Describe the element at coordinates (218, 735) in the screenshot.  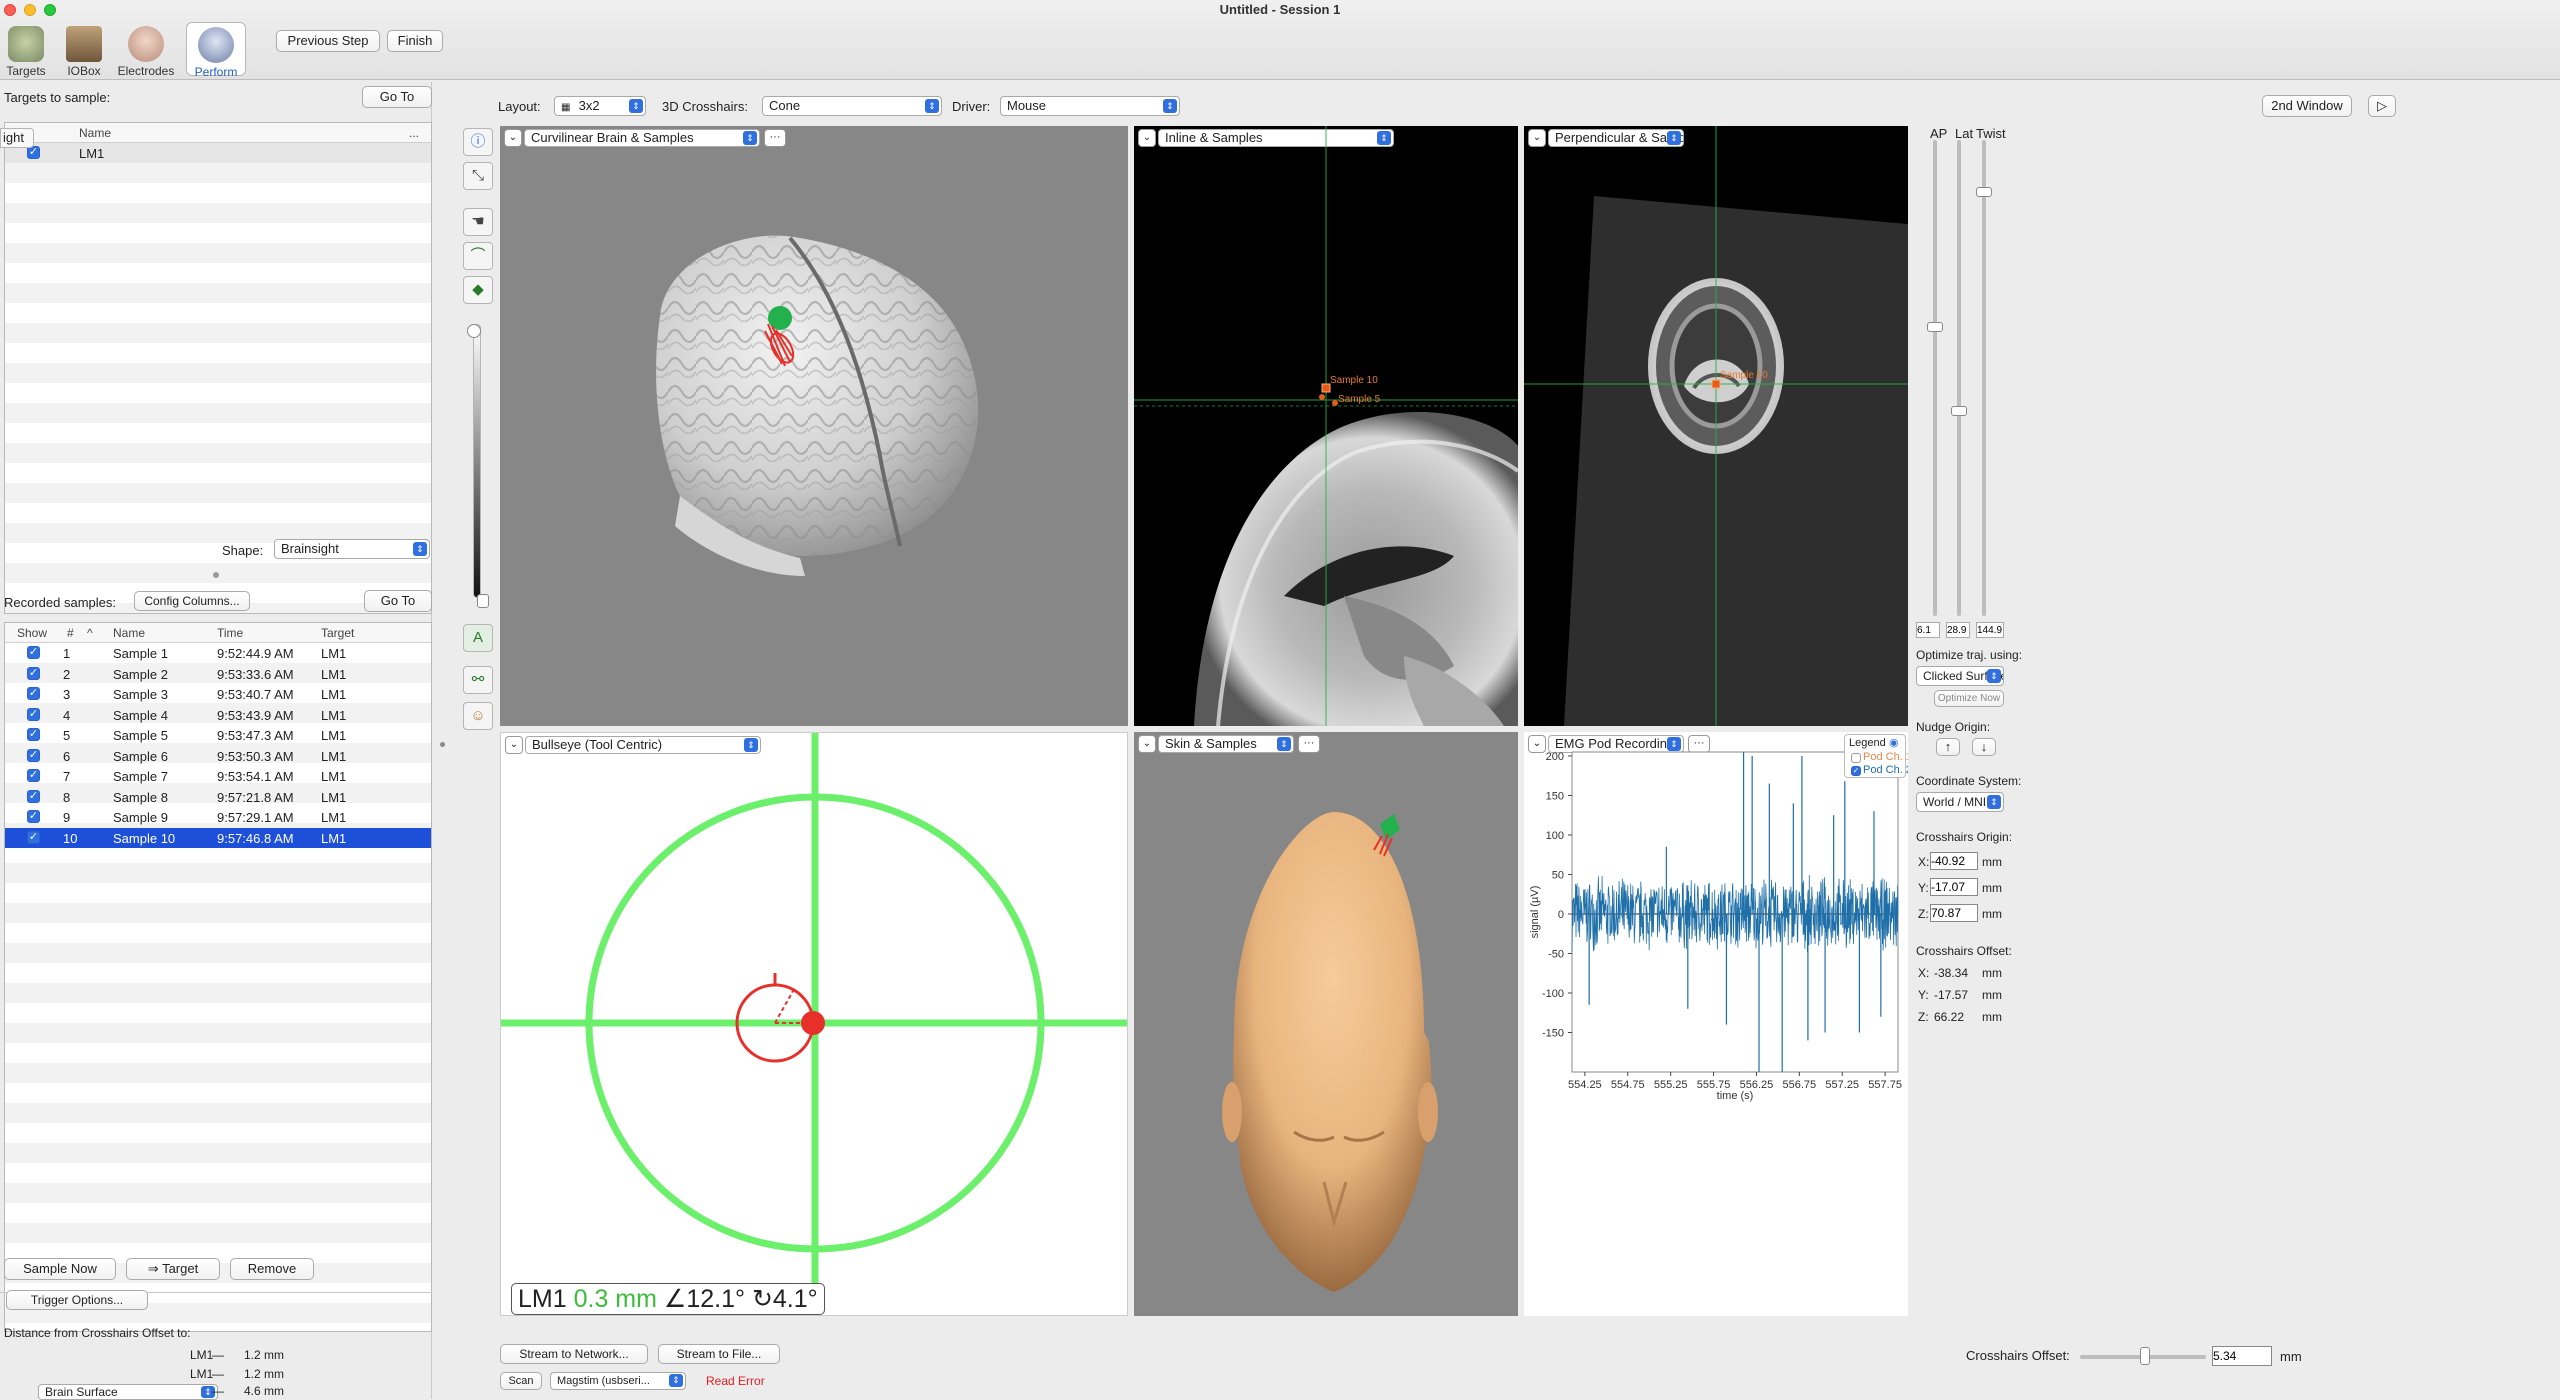
I see `table-row: ✓ 5 Sample 5 9:53:47.3 AM LM1` at that location.